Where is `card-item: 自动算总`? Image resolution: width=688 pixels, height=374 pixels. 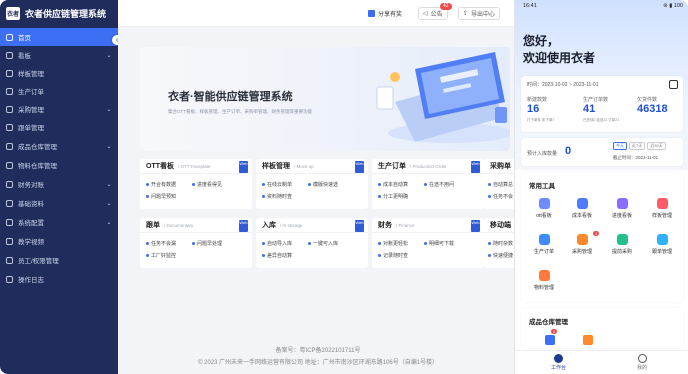 card-item: 自动算总 is located at coordinates (500, 184).